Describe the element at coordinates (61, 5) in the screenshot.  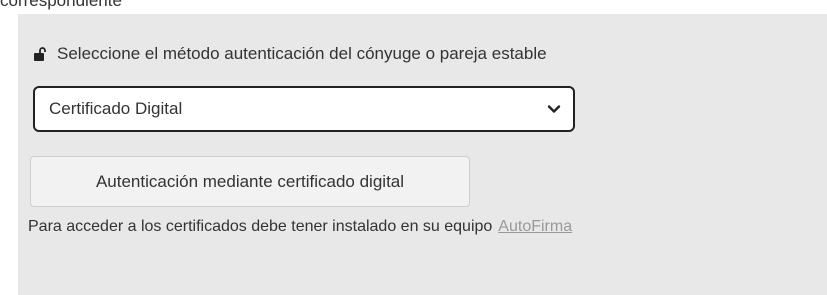
I see `header-partial-text: correspondiente` at that location.